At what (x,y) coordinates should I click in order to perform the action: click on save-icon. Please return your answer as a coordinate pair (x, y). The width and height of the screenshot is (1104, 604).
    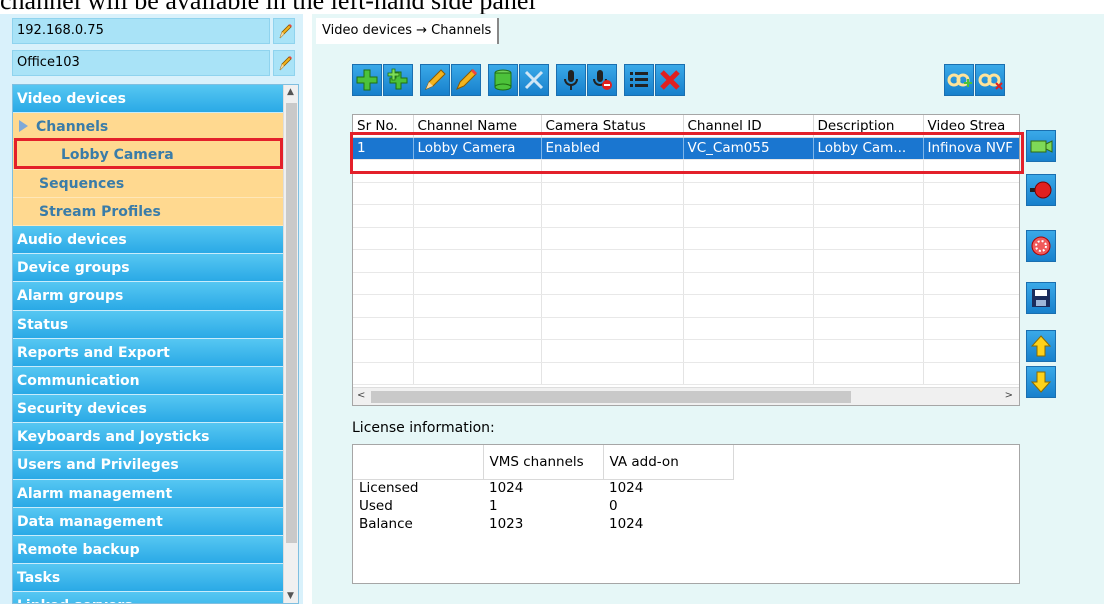
    Looking at the image, I should click on (1041, 298).